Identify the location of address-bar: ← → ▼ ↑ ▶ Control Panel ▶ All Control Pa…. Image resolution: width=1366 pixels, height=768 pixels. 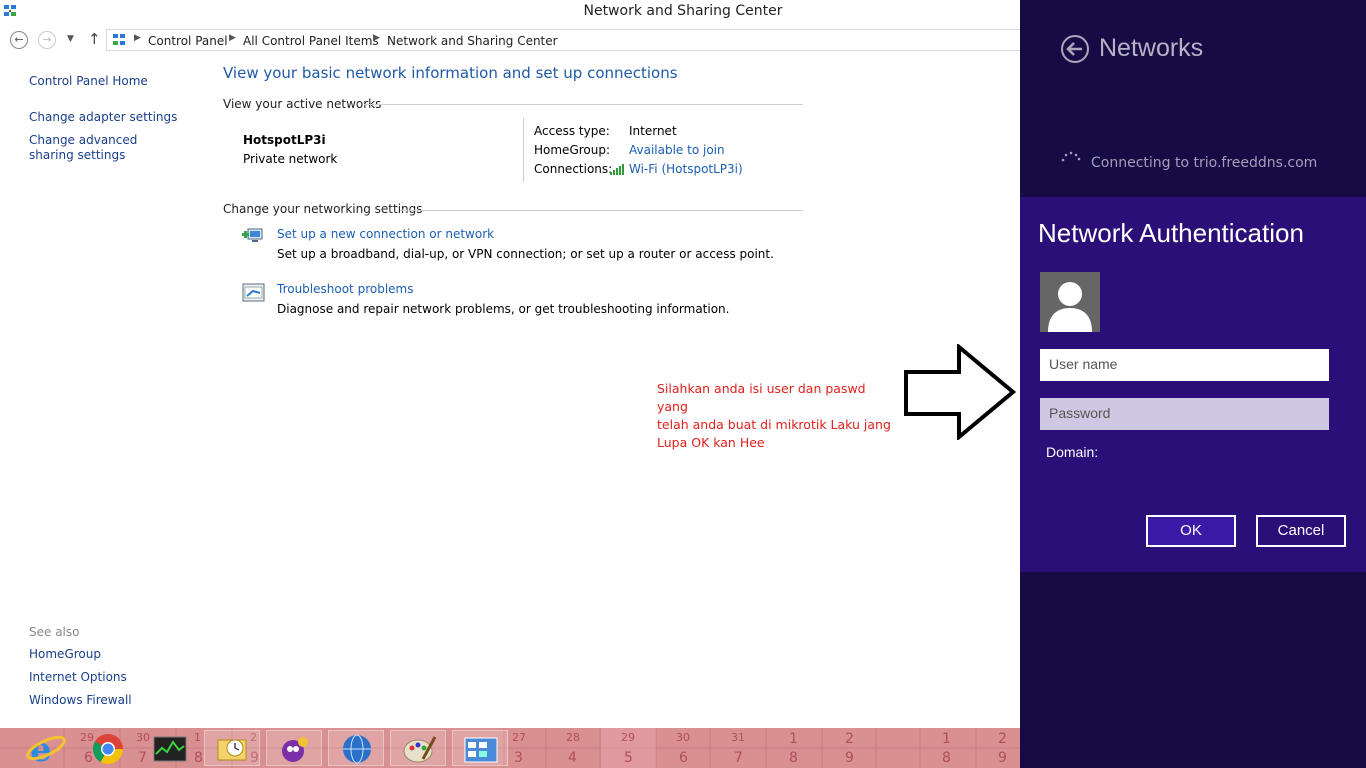
(510, 40).